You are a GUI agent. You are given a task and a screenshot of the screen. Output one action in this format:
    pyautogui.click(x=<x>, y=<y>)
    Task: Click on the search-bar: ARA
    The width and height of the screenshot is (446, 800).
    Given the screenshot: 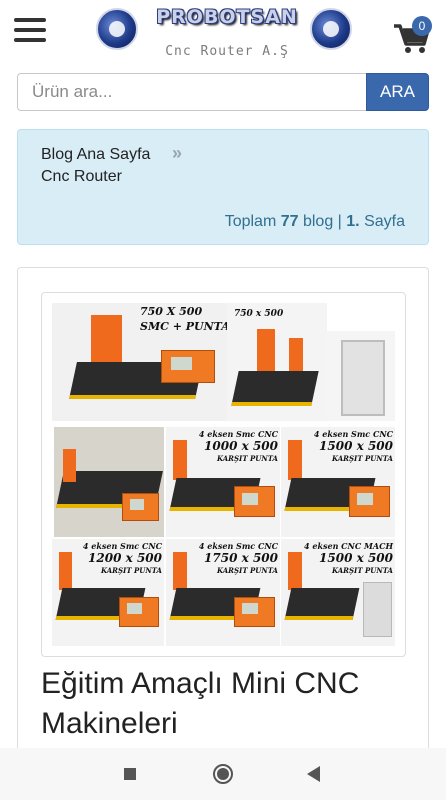 What is the action you would take?
    pyautogui.click(x=223, y=92)
    